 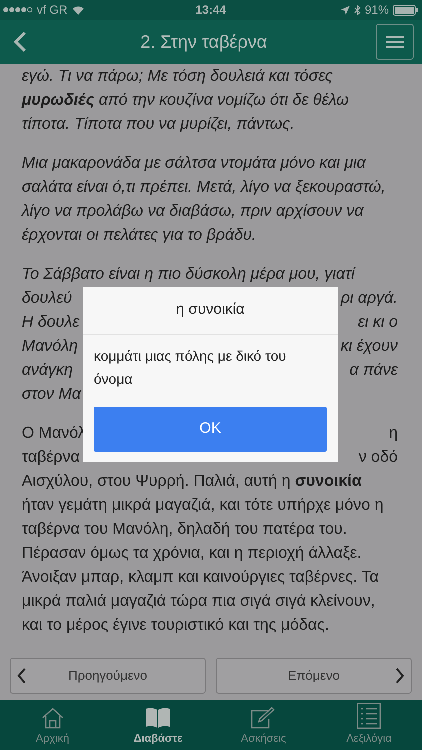 I want to click on tab-bar-item: Διαβάστε, so click(x=158, y=725).